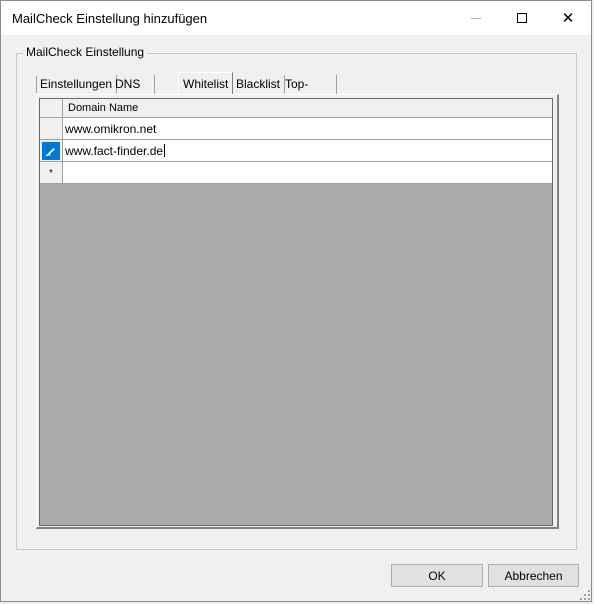 The width and height of the screenshot is (594, 604). What do you see at coordinates (296, 173) in the screenshot?
I see `table-row-new: *` at bounding box center [296, 173].